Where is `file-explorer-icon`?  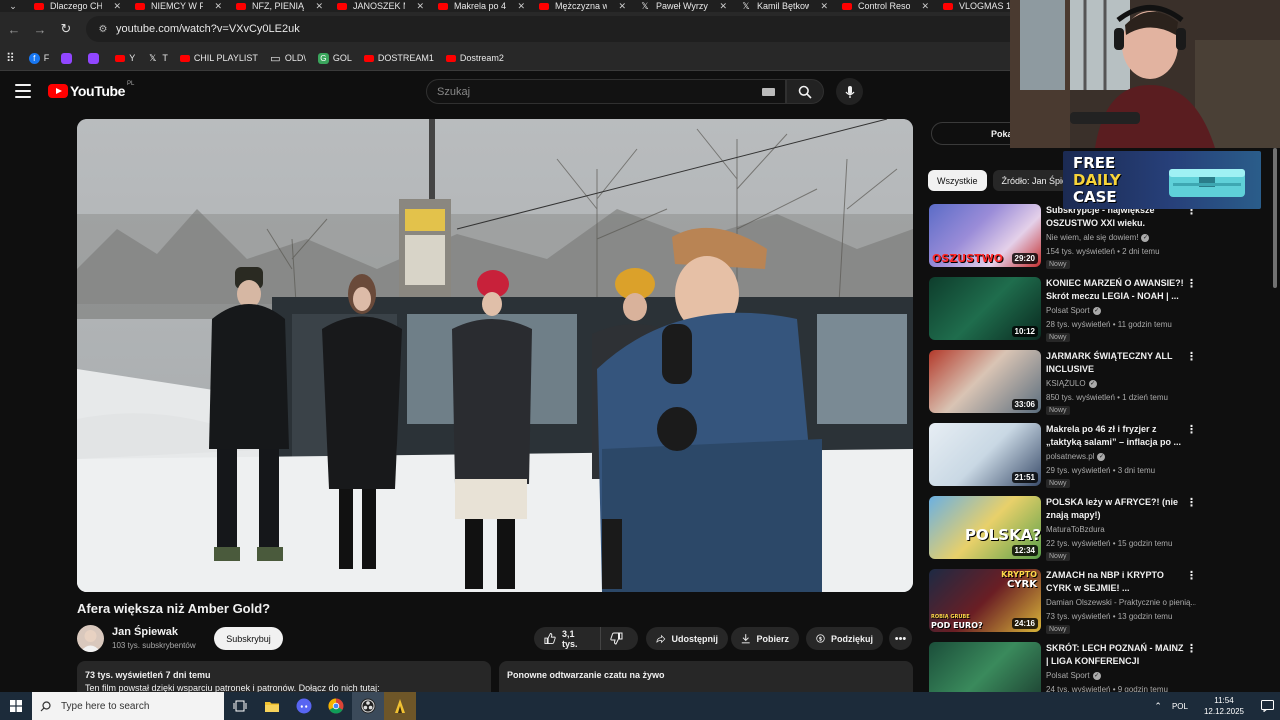
file-explorer-icon is located at coordinates (272, 706).